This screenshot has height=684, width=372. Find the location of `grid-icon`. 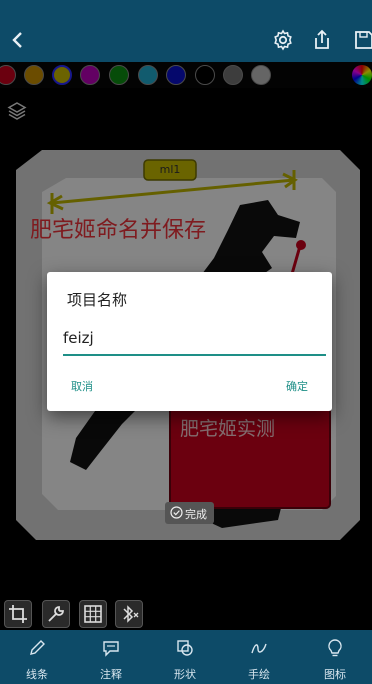

grid-icon is located at coordinates (93, 614).